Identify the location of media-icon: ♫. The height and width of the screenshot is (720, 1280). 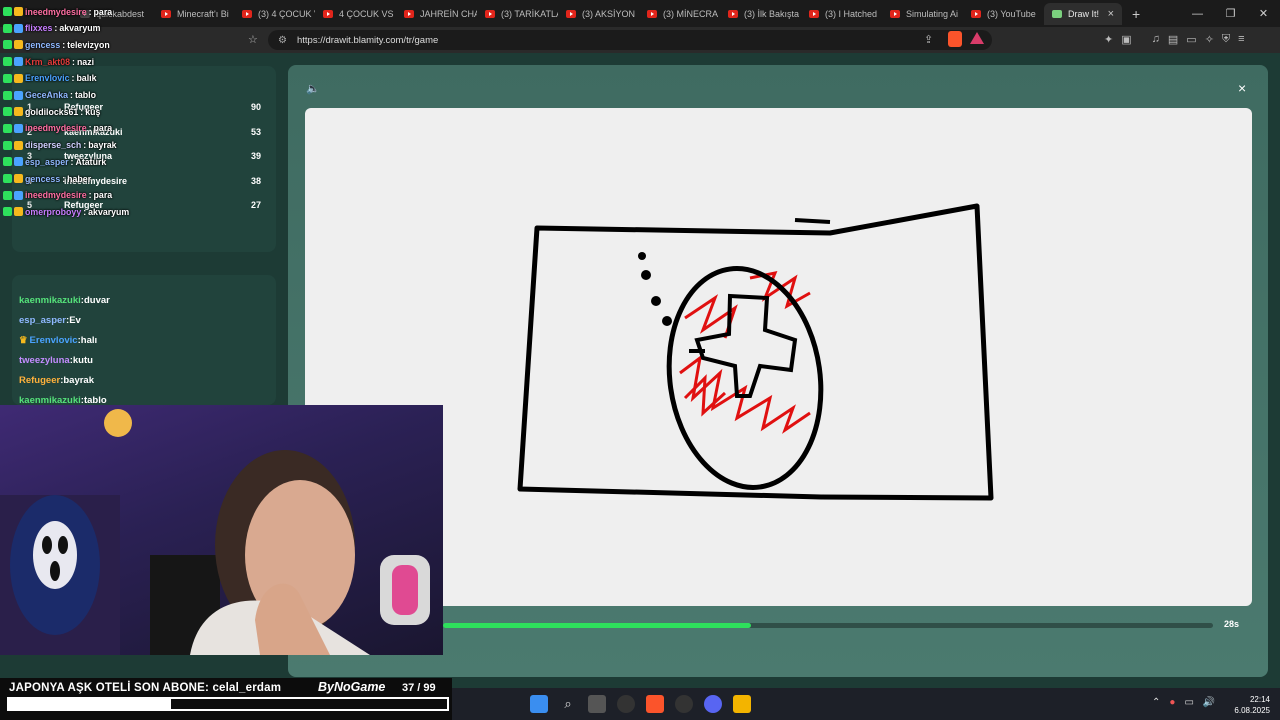
(1156, 39).